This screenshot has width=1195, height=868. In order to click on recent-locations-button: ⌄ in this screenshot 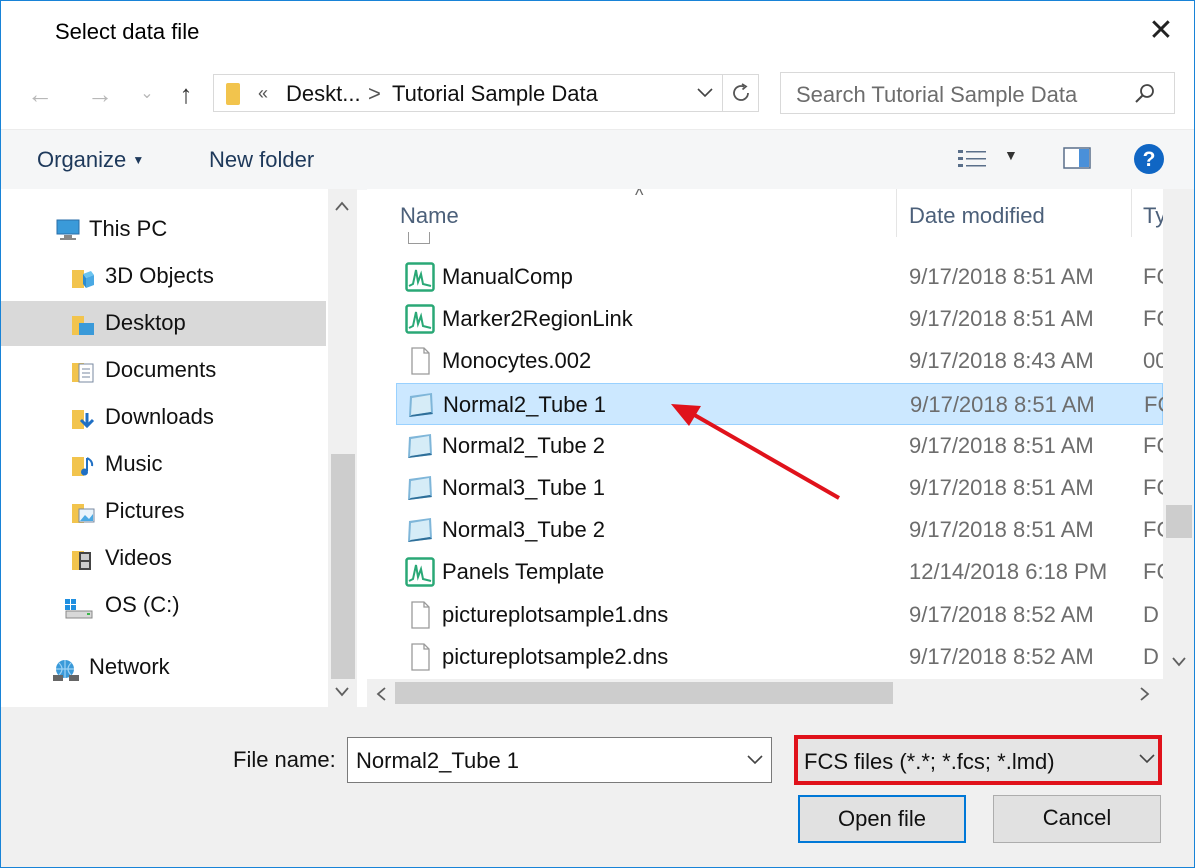, I will do `click(147, 94)`.